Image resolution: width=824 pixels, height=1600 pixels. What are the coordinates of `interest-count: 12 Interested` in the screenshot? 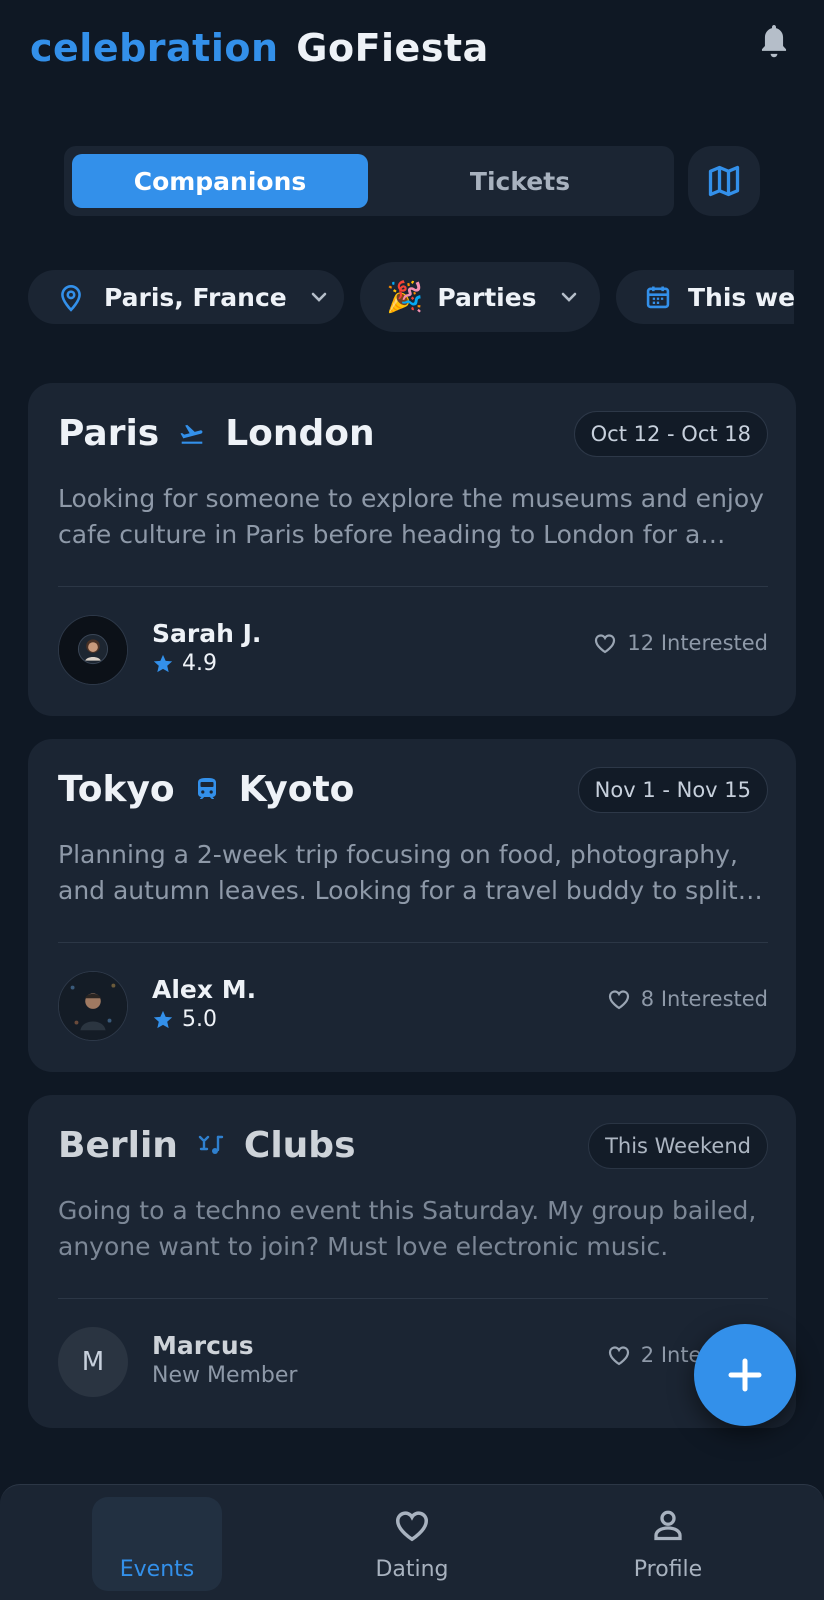 It's located at (697, 643).